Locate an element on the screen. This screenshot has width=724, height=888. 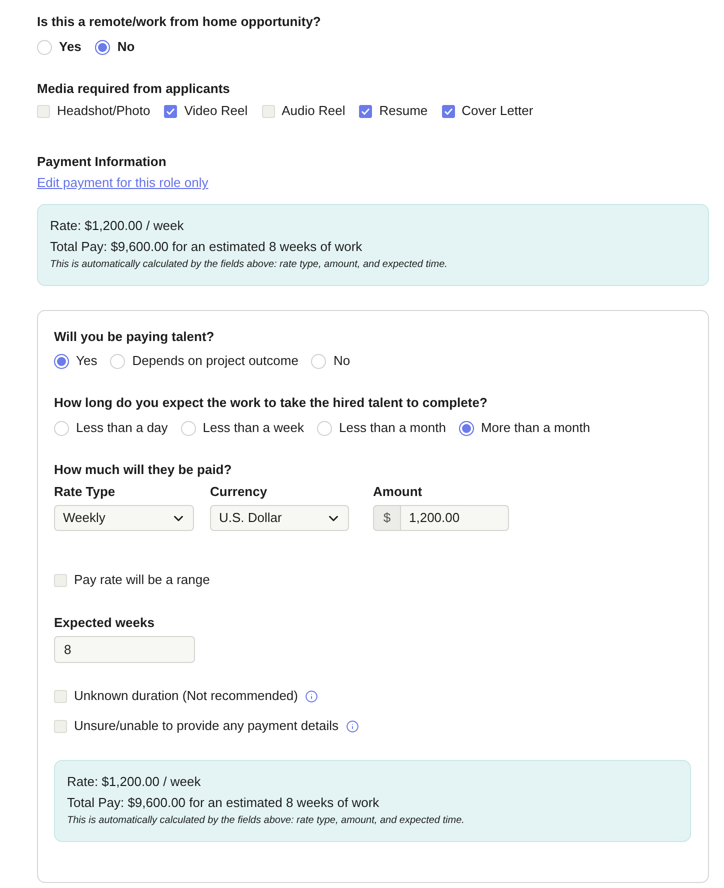
section-label: Media required from applicants is located at coordinates (134, 89).